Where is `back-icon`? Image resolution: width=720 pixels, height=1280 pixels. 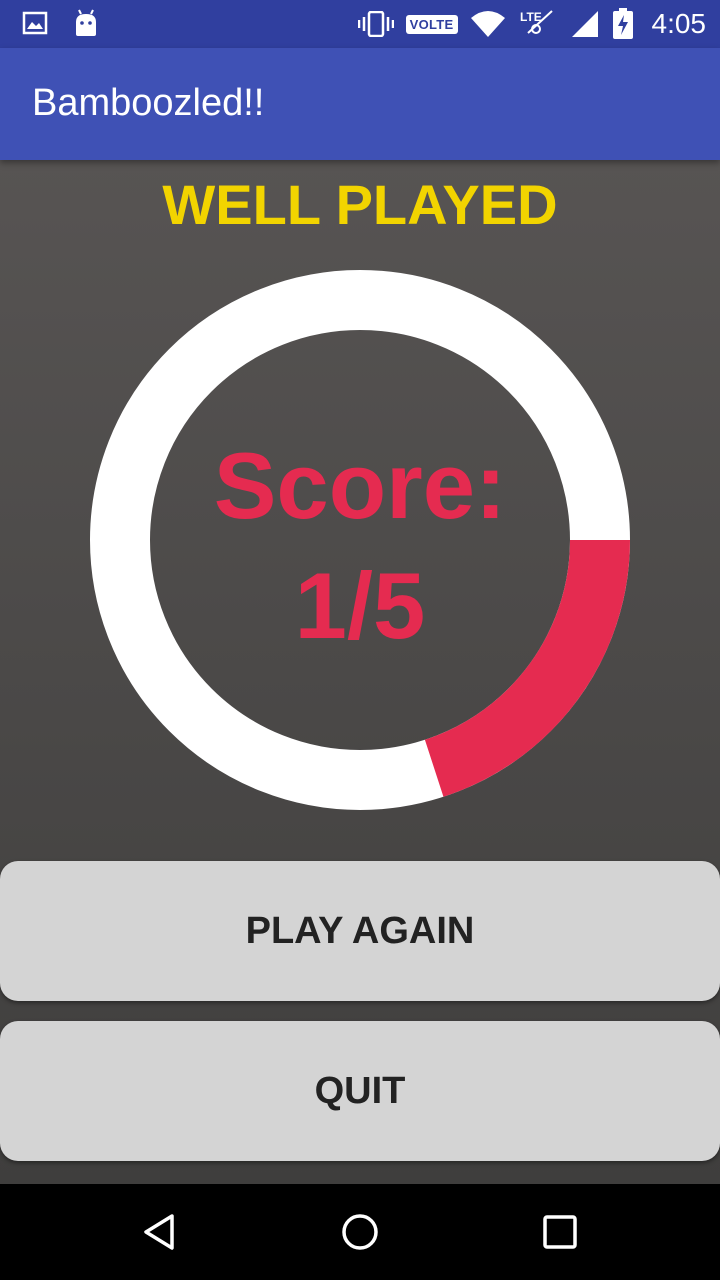 back-icon is located at coordinates (160, 1232).